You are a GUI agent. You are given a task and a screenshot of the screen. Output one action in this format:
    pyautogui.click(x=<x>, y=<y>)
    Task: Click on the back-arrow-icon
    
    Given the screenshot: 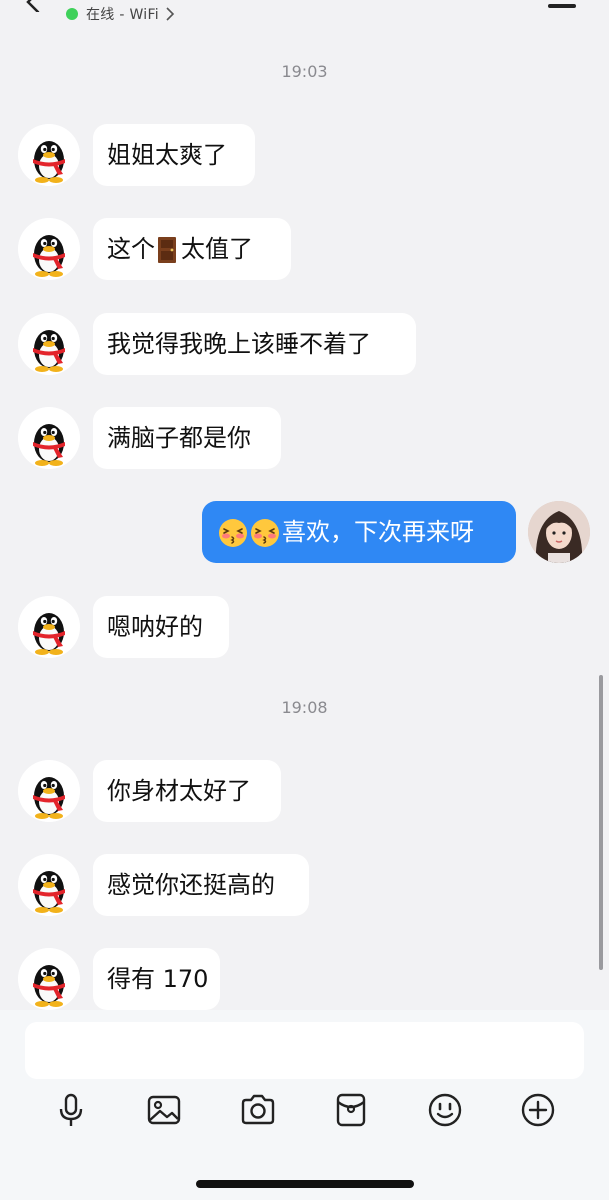 What is the action you would take?
    pyautogui.click(x=31, y=6)
    